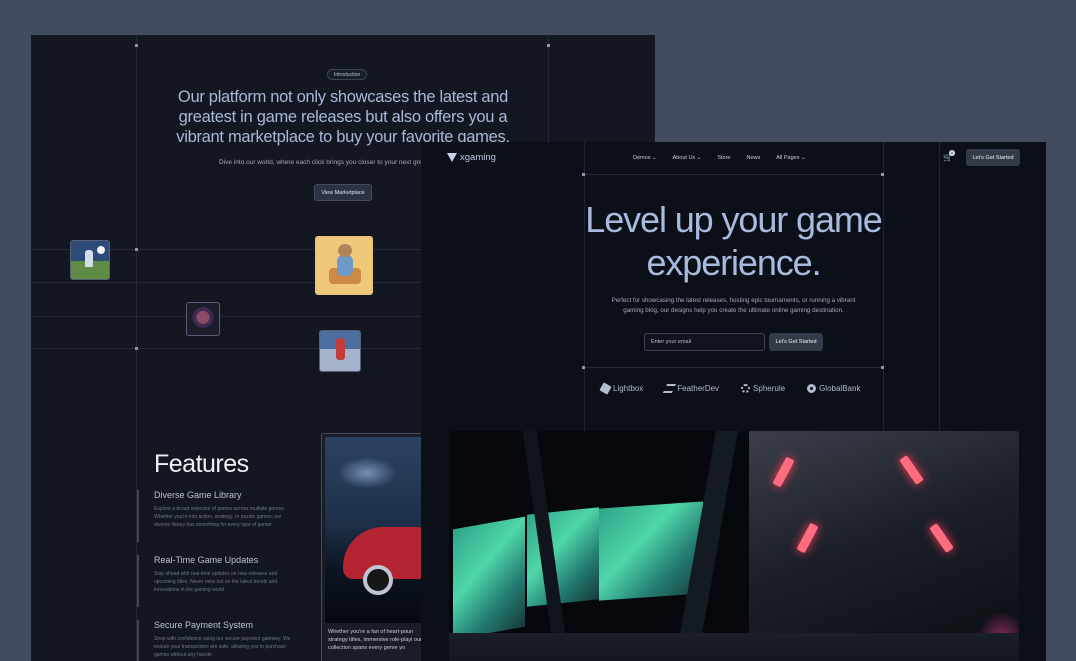  What do you see at coordinates (812, 388) in the screenshot?
I see `globalbank-icon` at bounding box center [812, 388].